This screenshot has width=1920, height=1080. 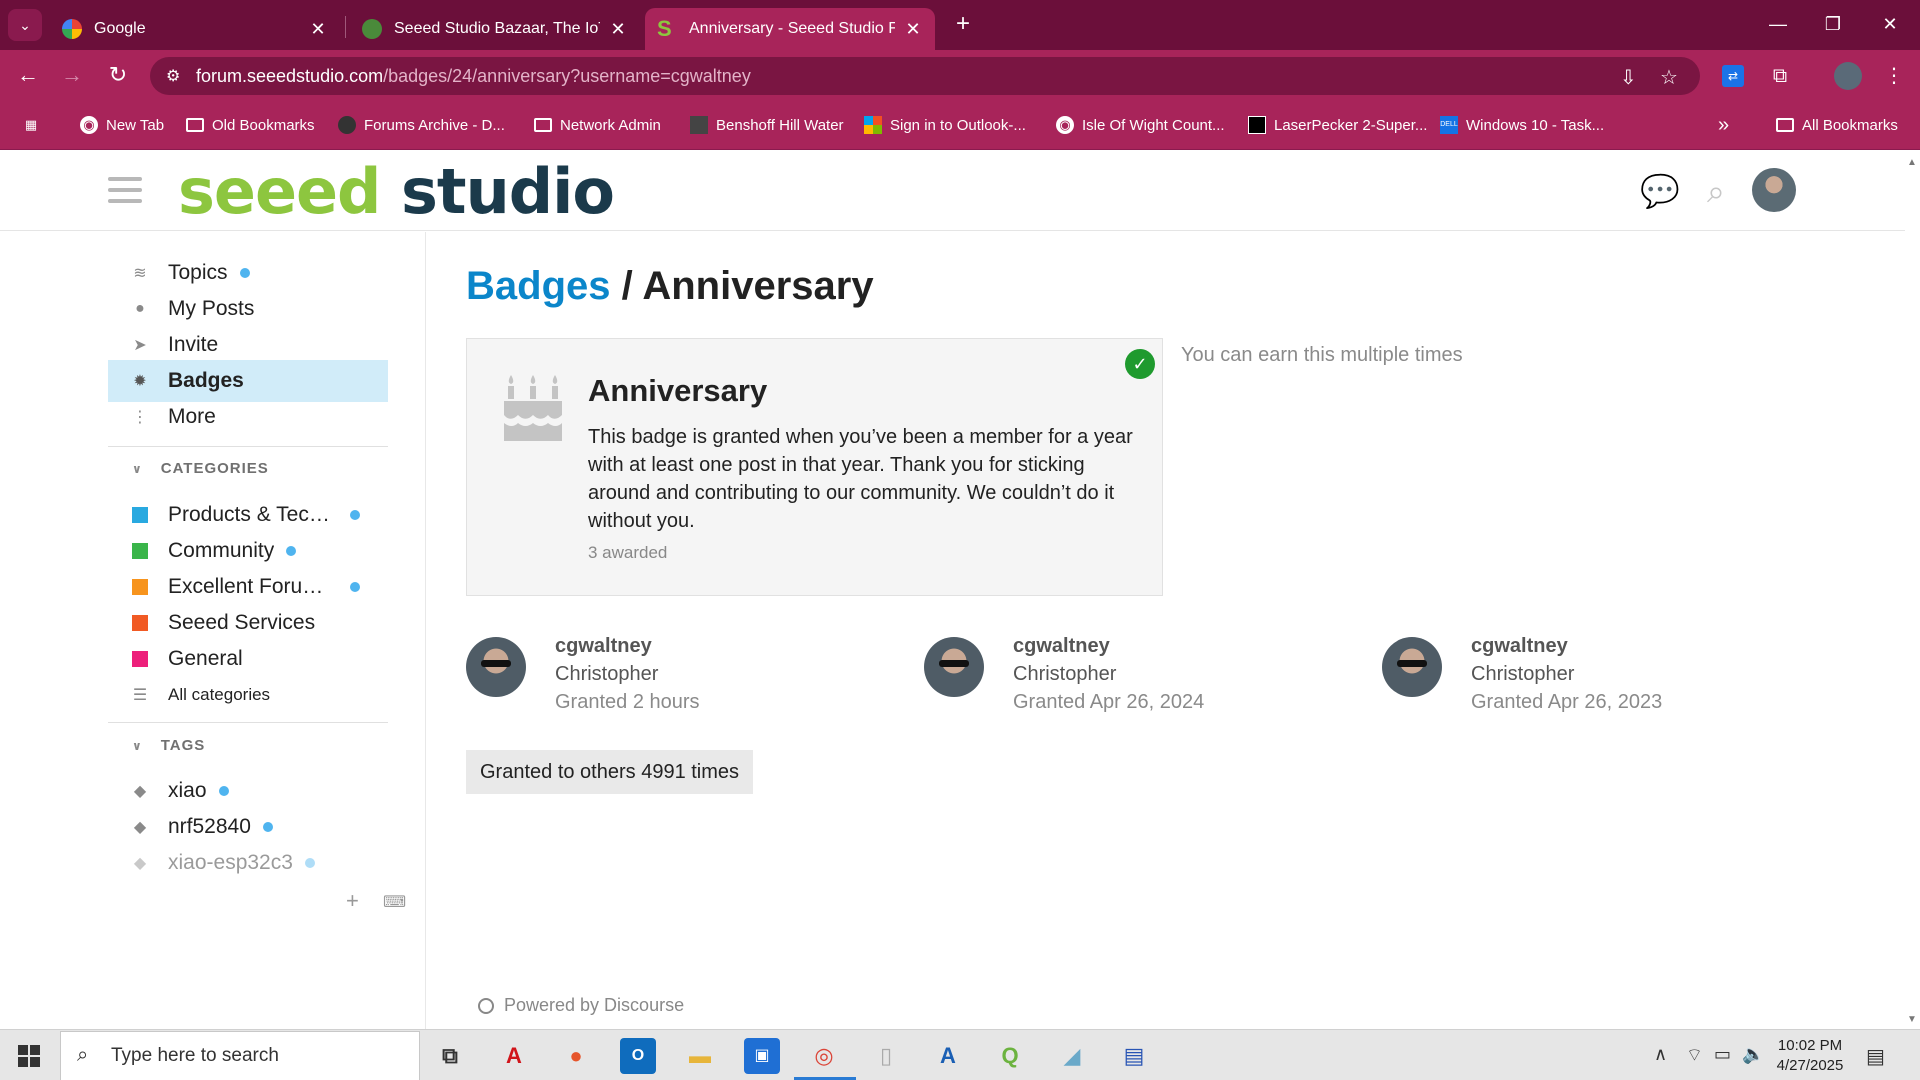 What do you see at coordinates (1753, 1054) in the screenshot?
I see `volume-icon: 🔈` at bounding box center [1753, 1054].